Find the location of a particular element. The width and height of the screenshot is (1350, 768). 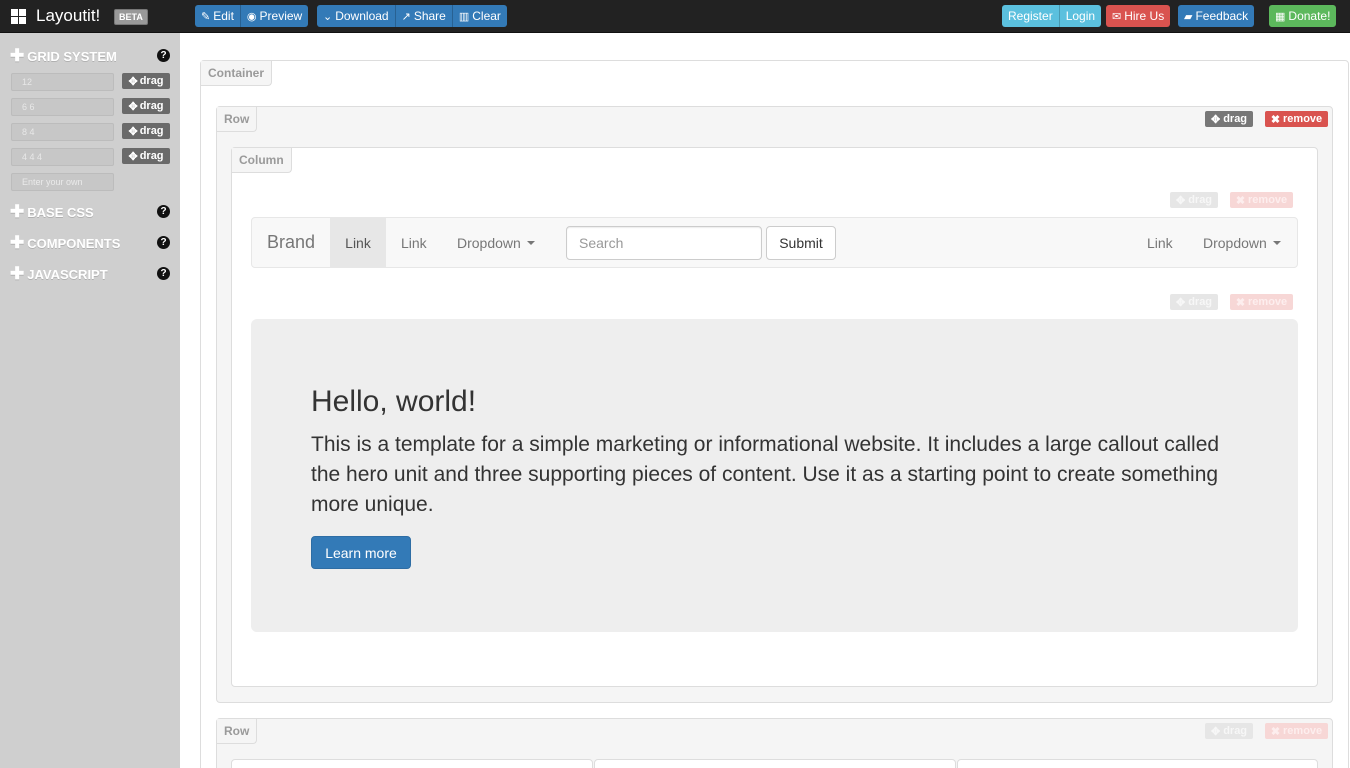

javascript-header: ✚ JAVASCRIPT is located at coordinates (59, 274).